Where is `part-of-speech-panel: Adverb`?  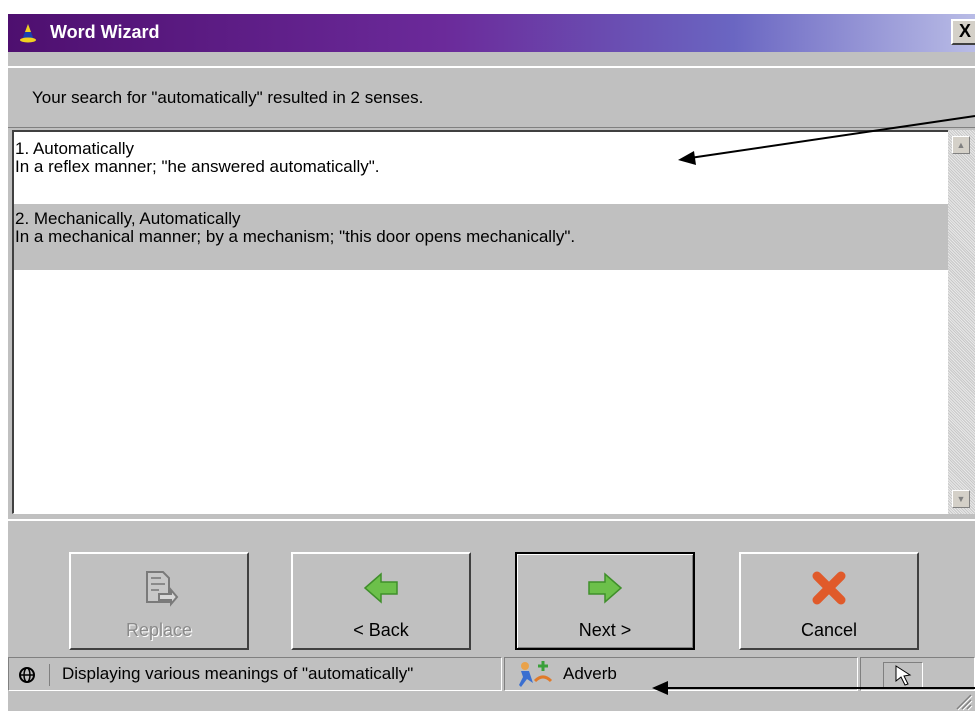
part-of-speech-panel: Adverb is located at coordinates (681, 674).